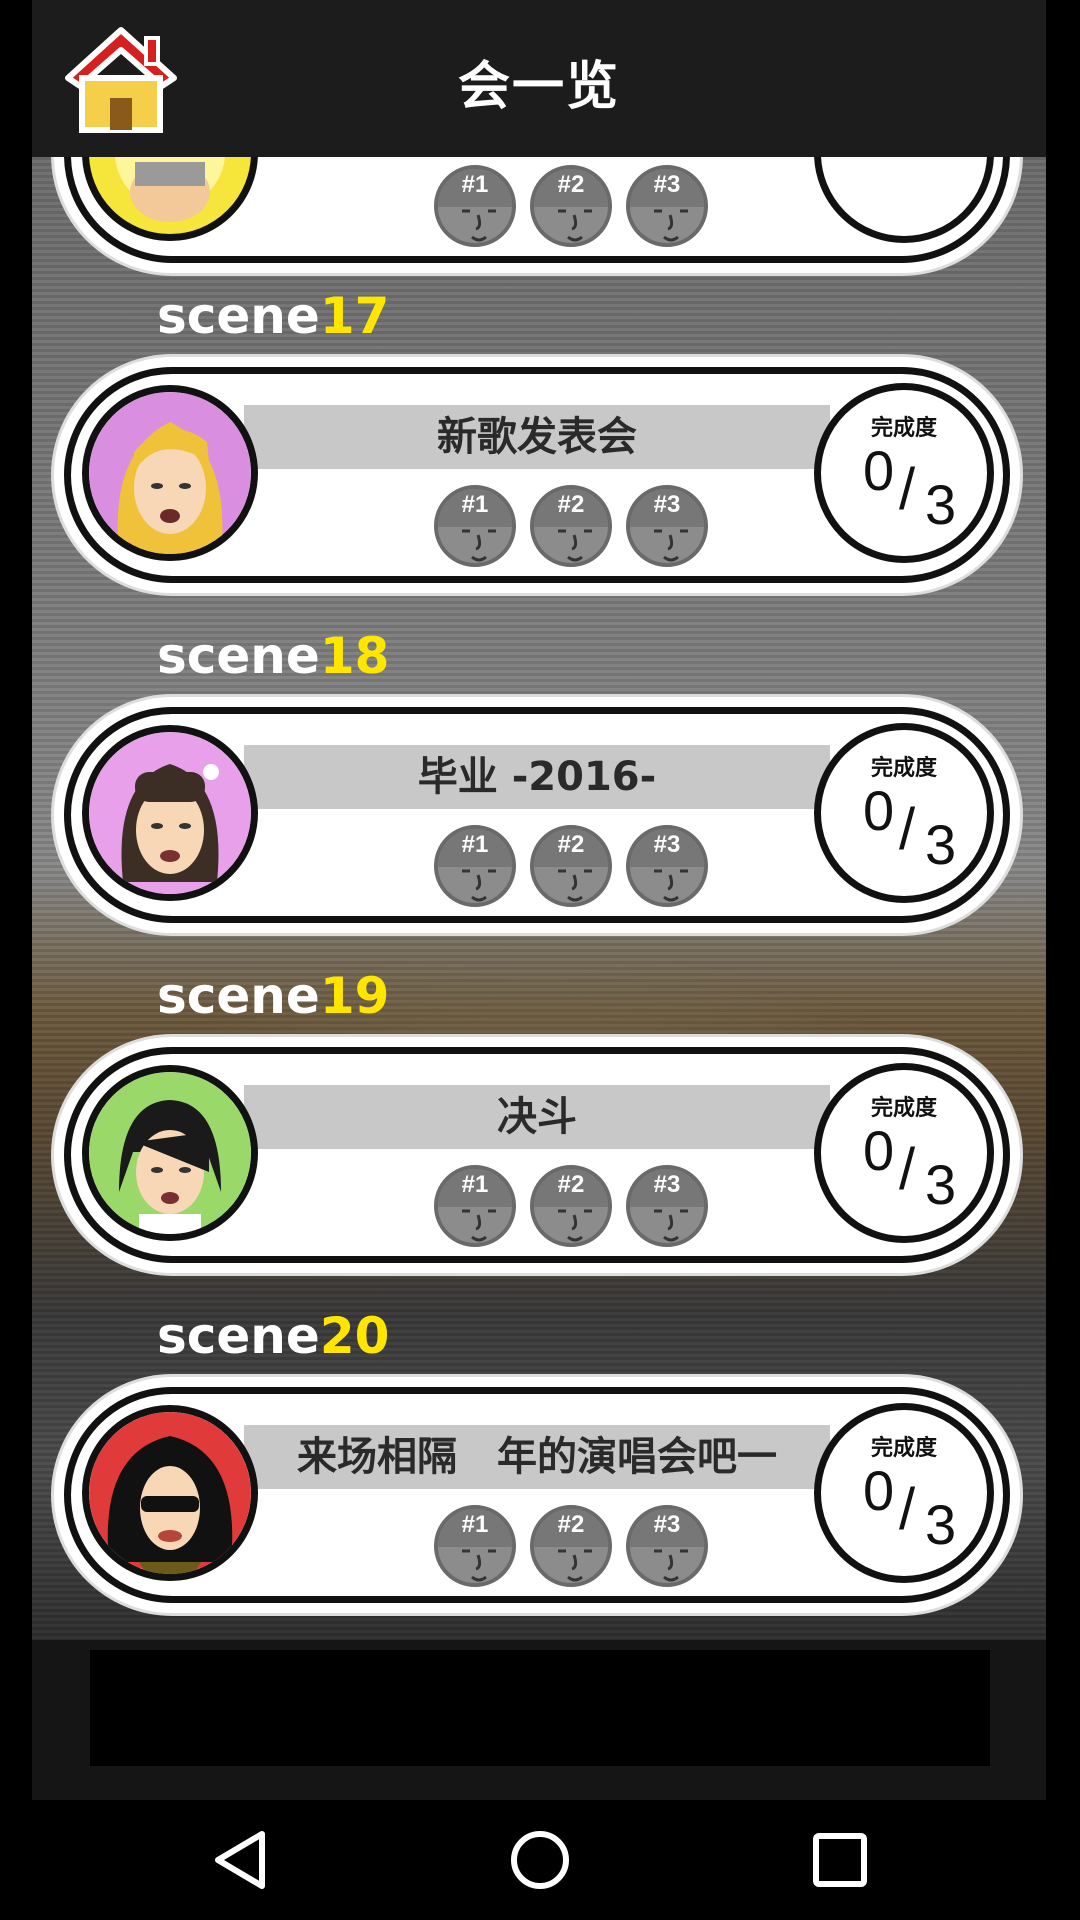 The width and height of the screenshot is (1080, 1920). What do you see at coordinates (537, 437) in the screenshot?
I see `scene-name: 新歌发表会` at bounding box center [537, 437].